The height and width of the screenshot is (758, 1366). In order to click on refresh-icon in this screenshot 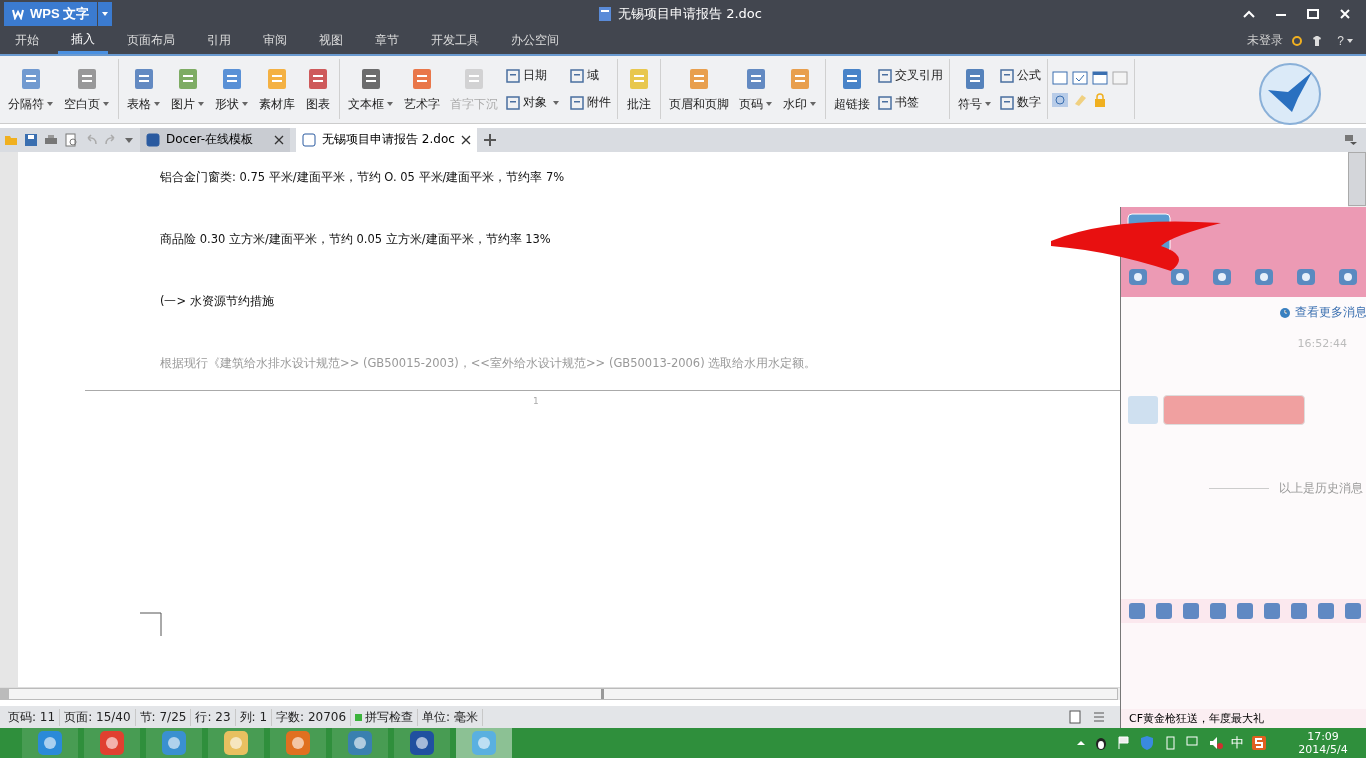, I will do `click(1297, 40)`.